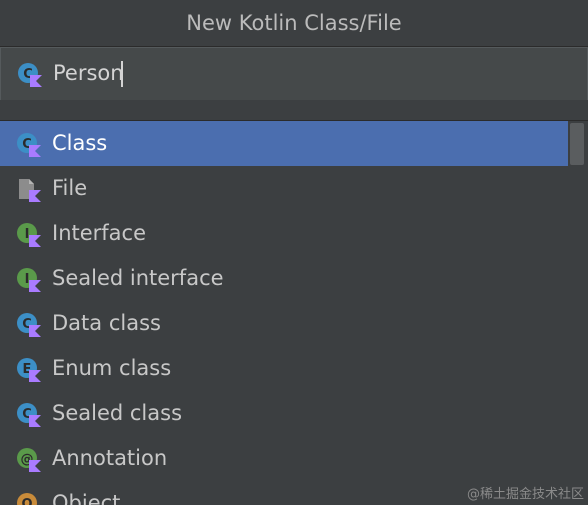  Describe the element at coordinates (577, 144) in the screenshot. I see `scrollbar-thumb` at that location.